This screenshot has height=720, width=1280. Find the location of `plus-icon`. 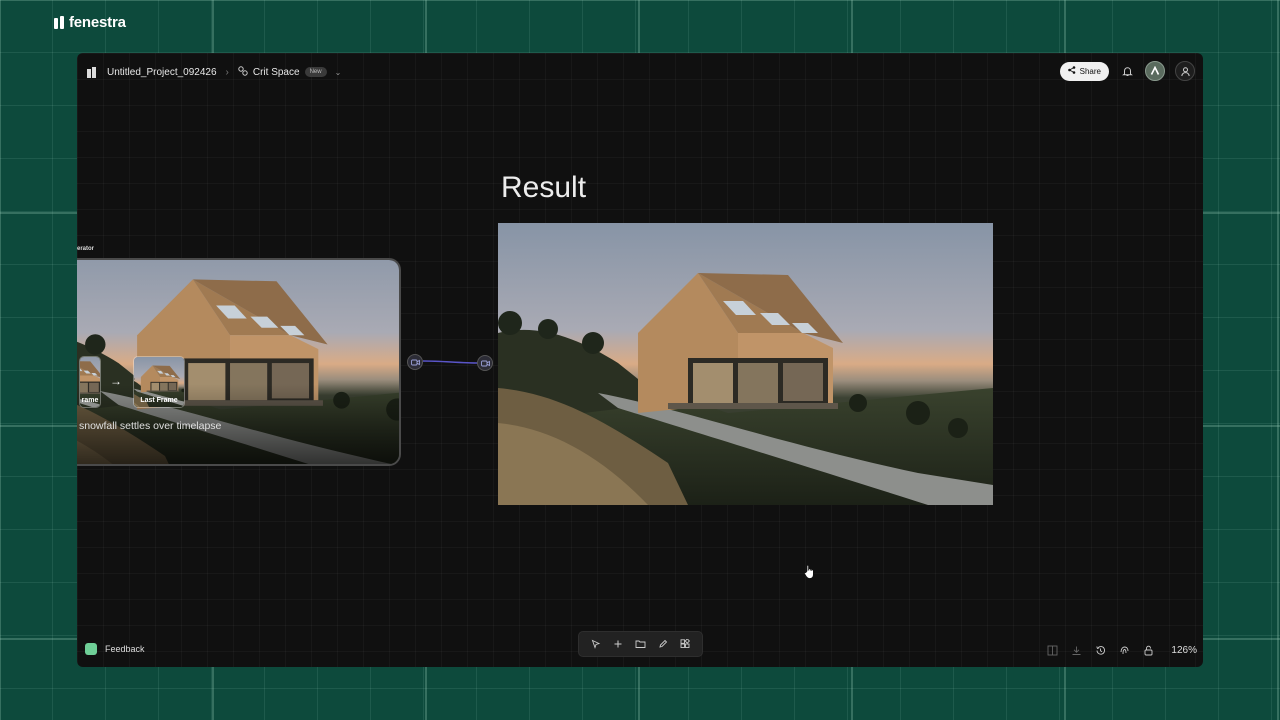

plus-icon is located at coordinates (618, 644).